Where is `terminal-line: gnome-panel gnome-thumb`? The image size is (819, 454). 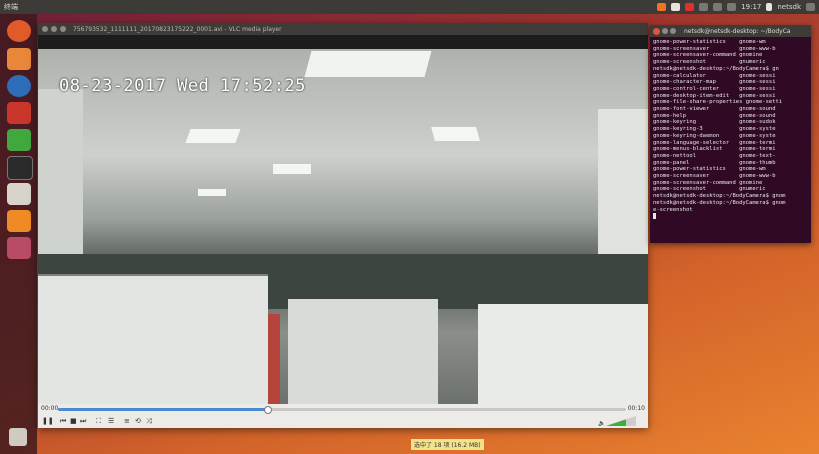 terminal-line: gnome-panel gnome-thumb is located at coordinates (714, 162).